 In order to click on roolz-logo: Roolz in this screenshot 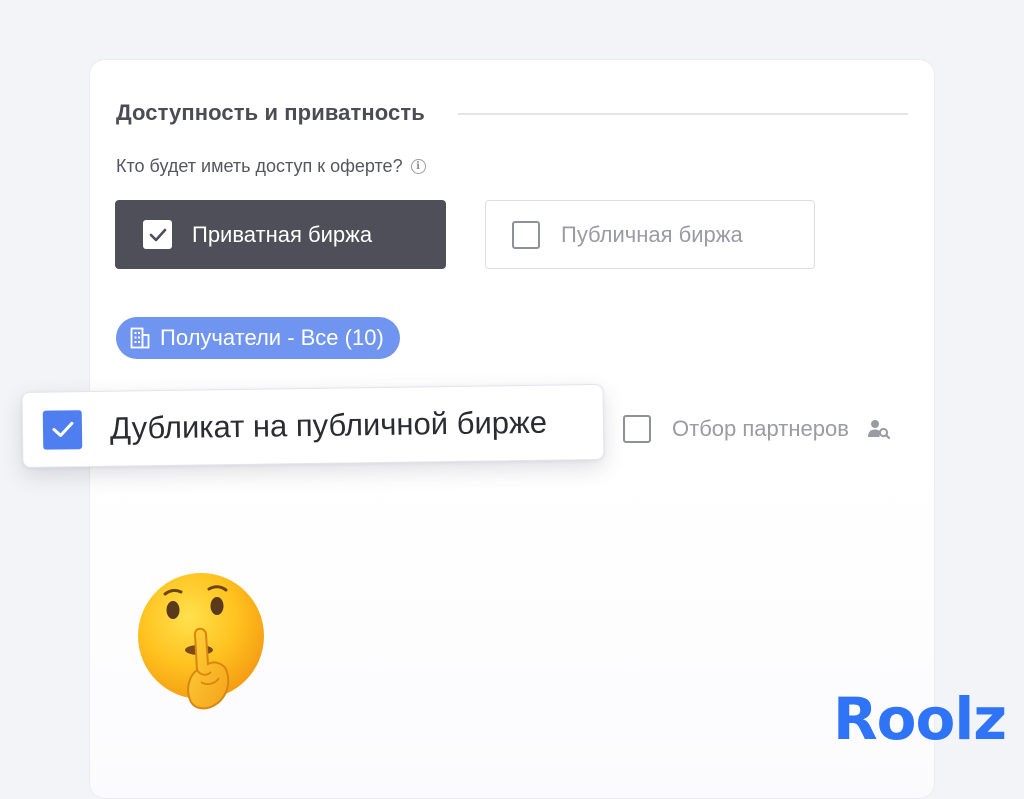, I will do `click(920, 719)`.